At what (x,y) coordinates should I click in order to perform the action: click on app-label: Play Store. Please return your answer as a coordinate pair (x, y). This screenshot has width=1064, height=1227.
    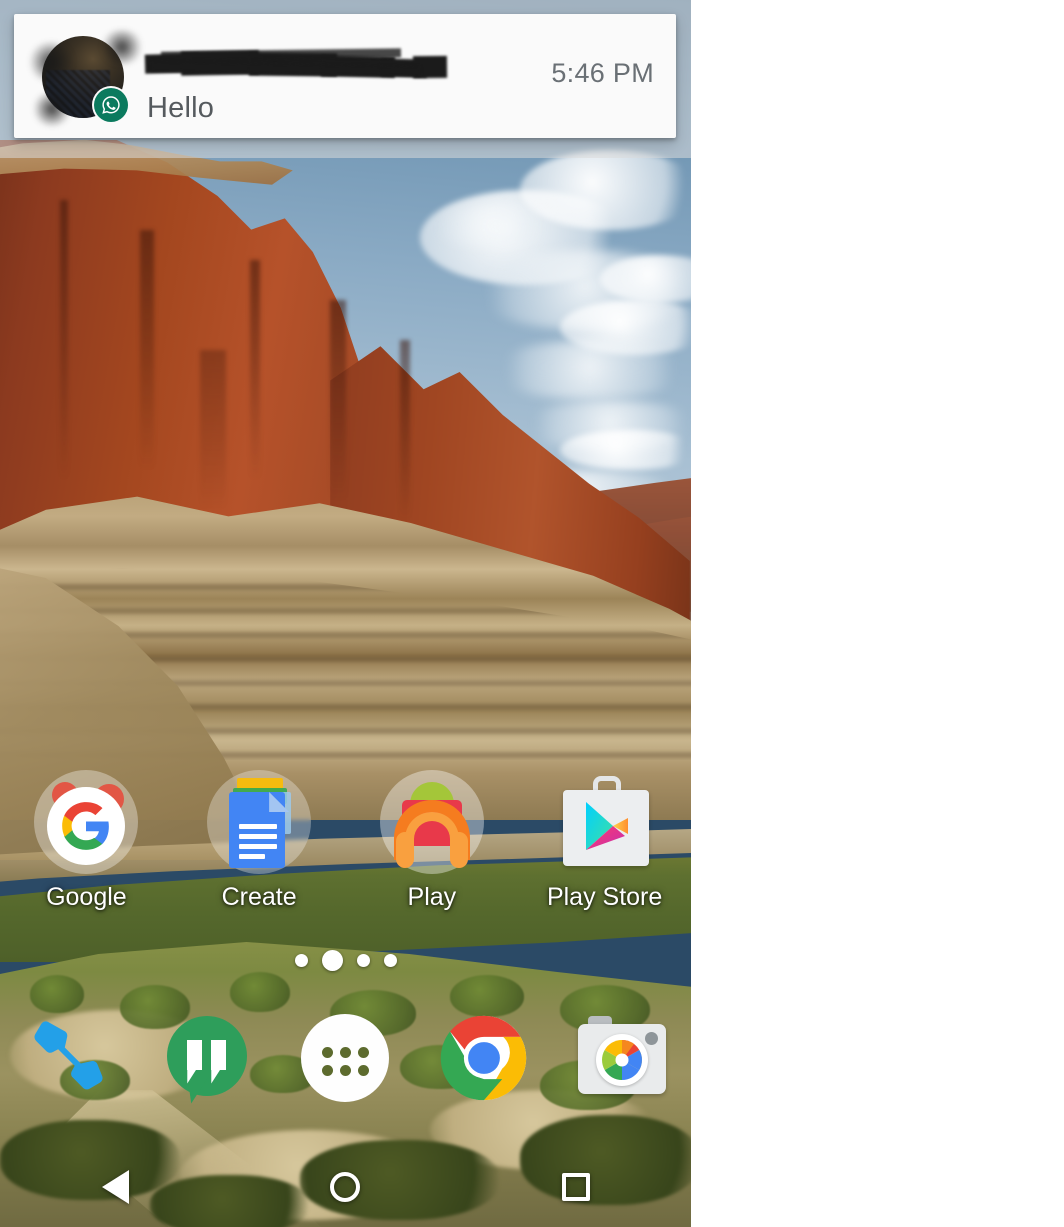
    Looking at the image, I should click on (604, 897).